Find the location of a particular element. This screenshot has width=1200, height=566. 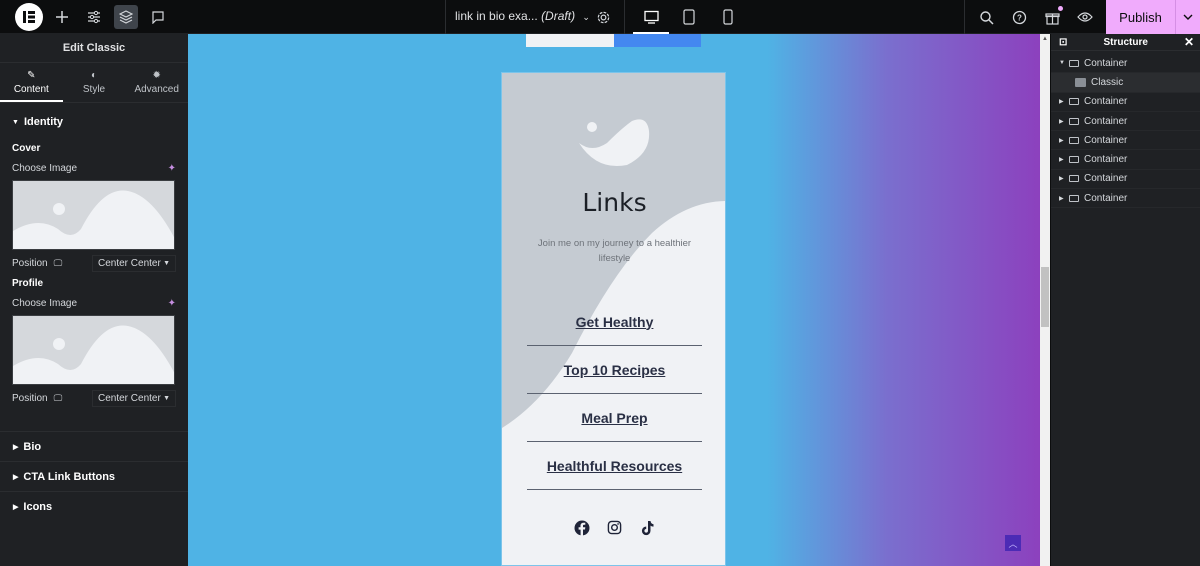

scroll-up-arrow-icon: ▲ is located at coordinates (1045, 39).